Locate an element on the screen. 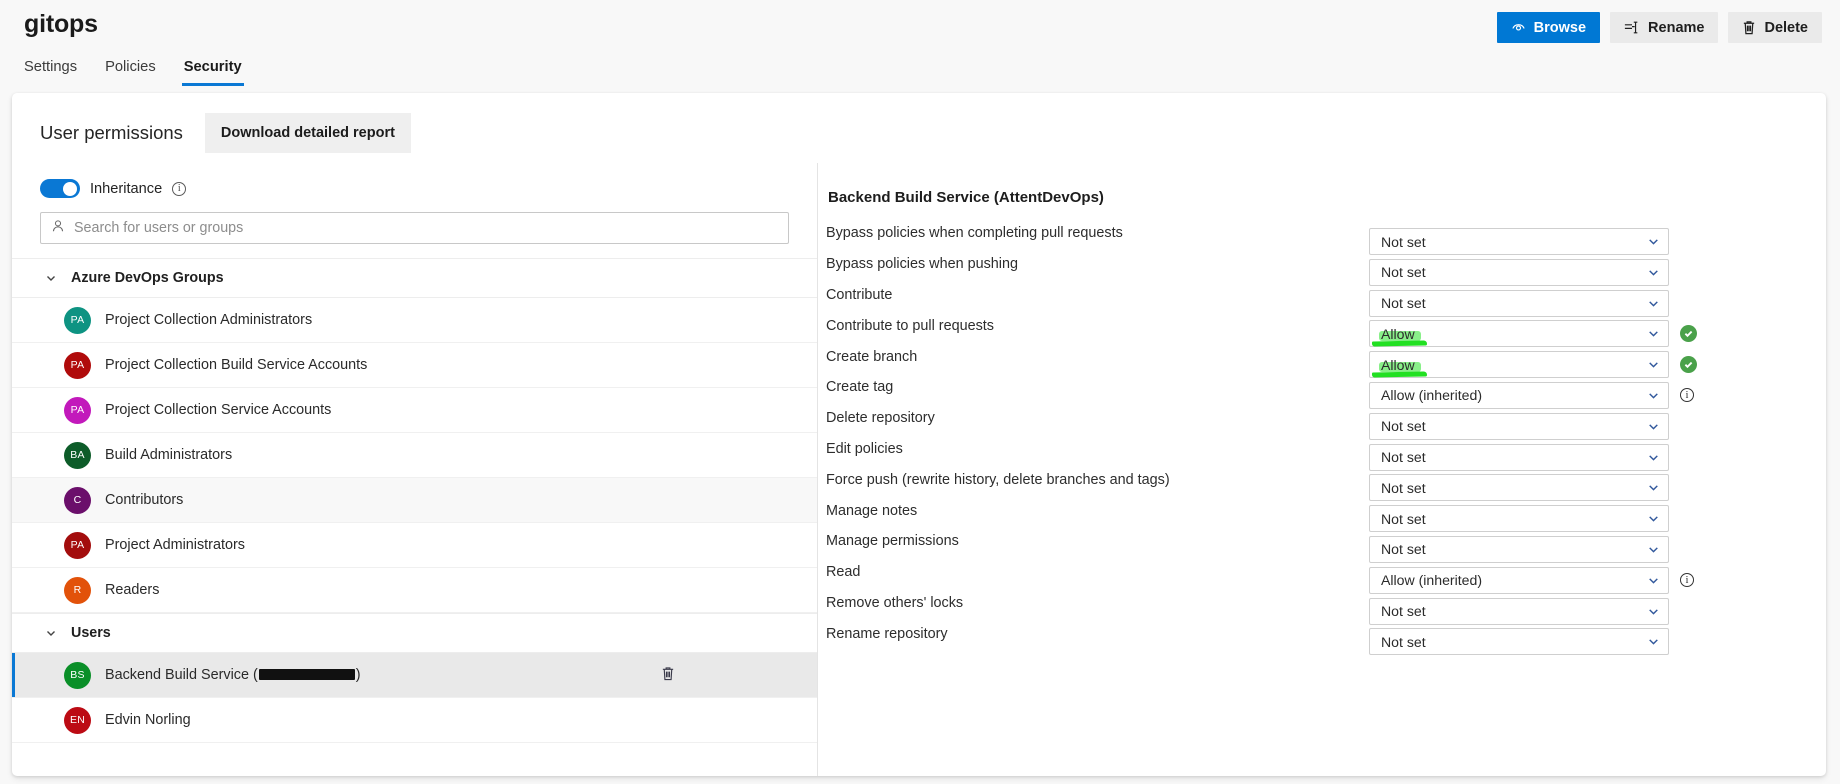  section-label: Users is located at coordinates (91, 633).